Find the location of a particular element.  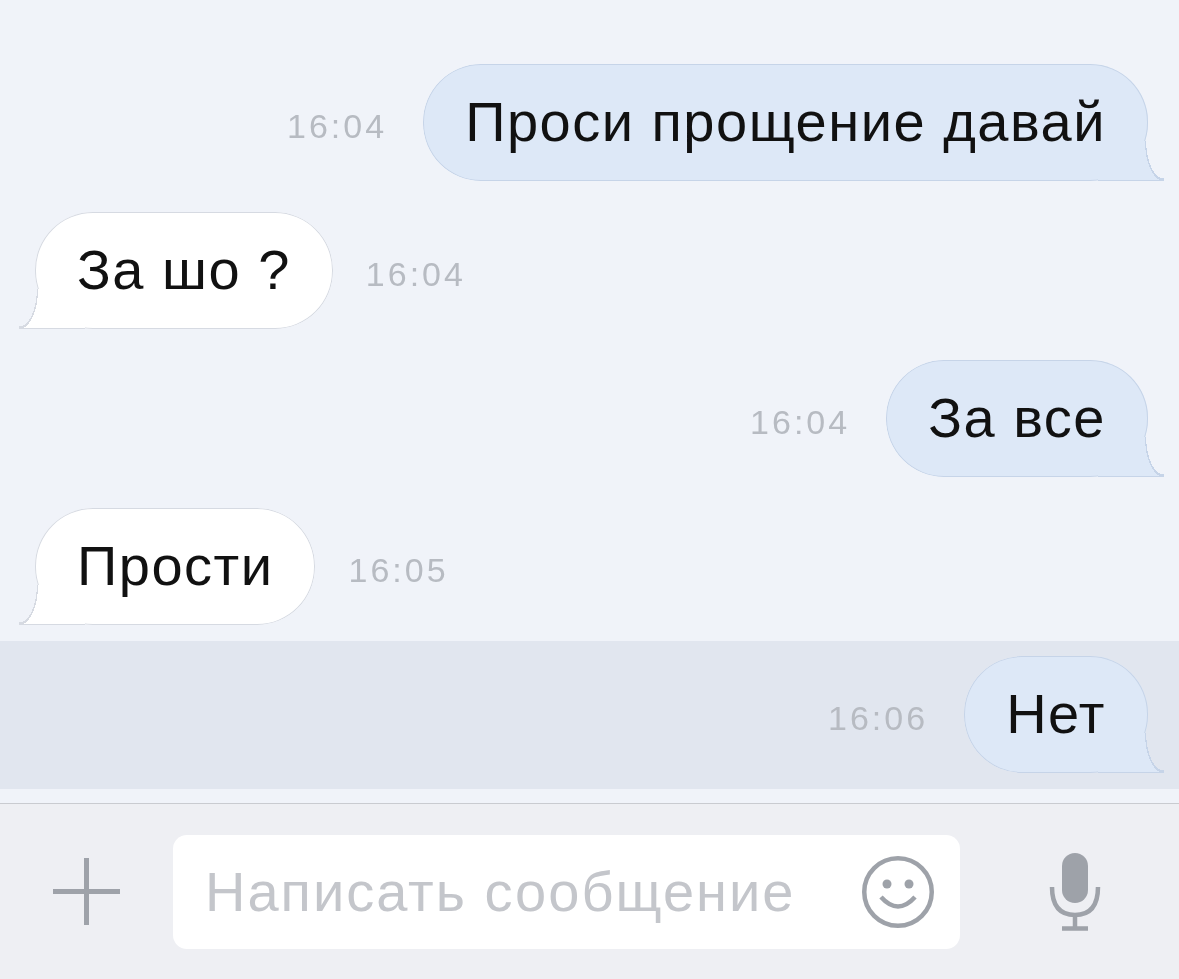

message-bubble: Нет is located at coordinates (1064, 714).